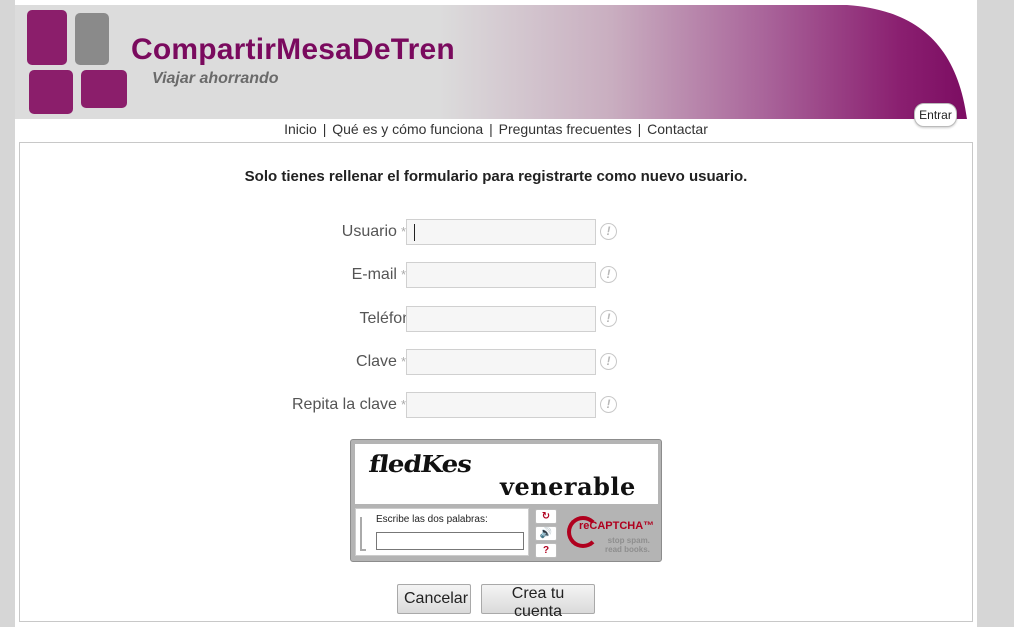 The height and width of the screenshot is (627, 1014). What do you see at coordinates (381, 361) in the screenshot?
I see `field-label: Clave *` at bounding box center [381, 361].